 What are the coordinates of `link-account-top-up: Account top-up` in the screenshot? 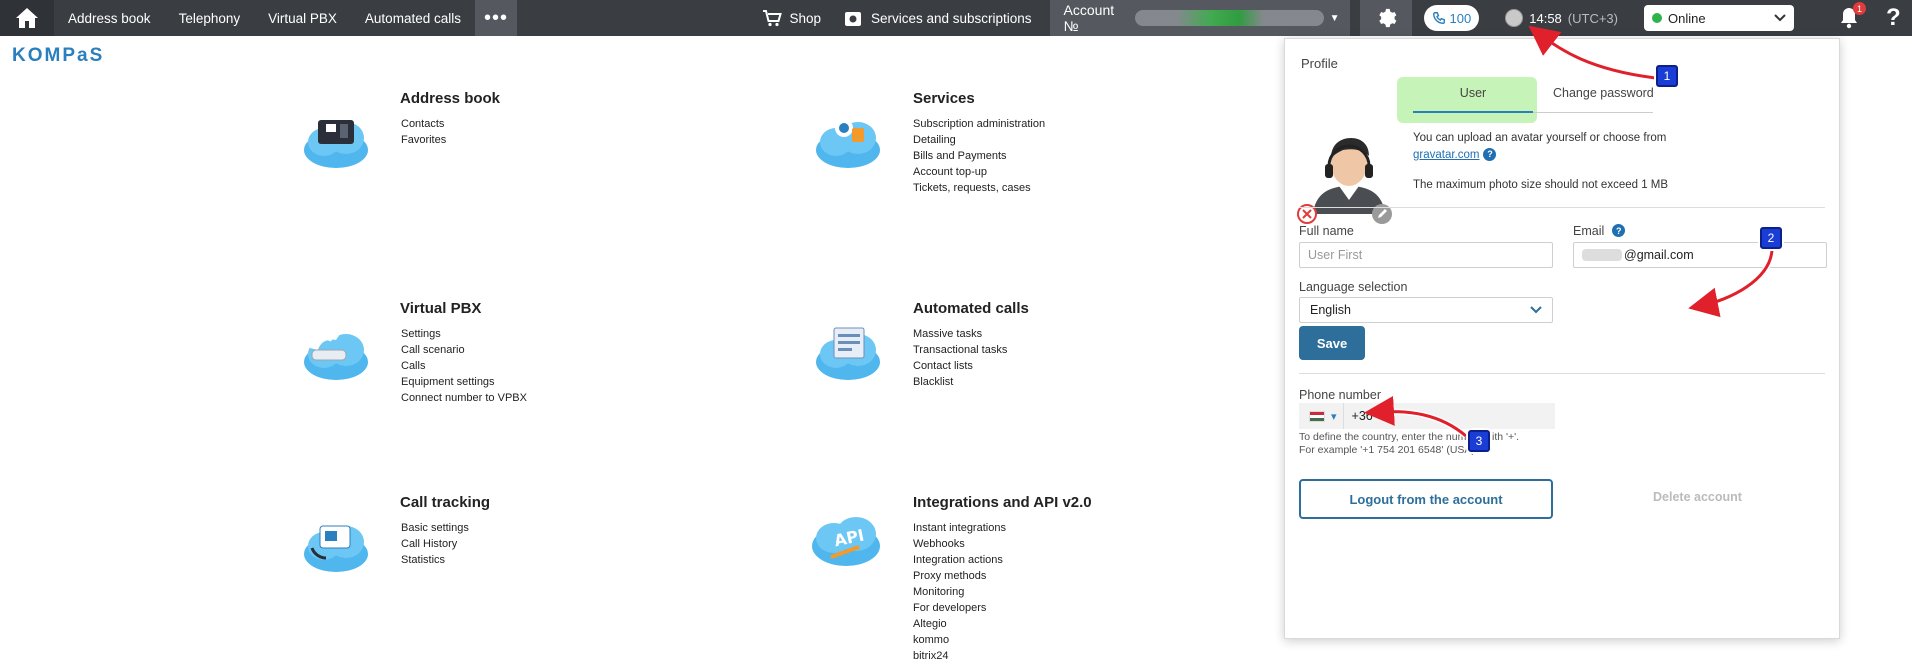 It's located at (979, 172).